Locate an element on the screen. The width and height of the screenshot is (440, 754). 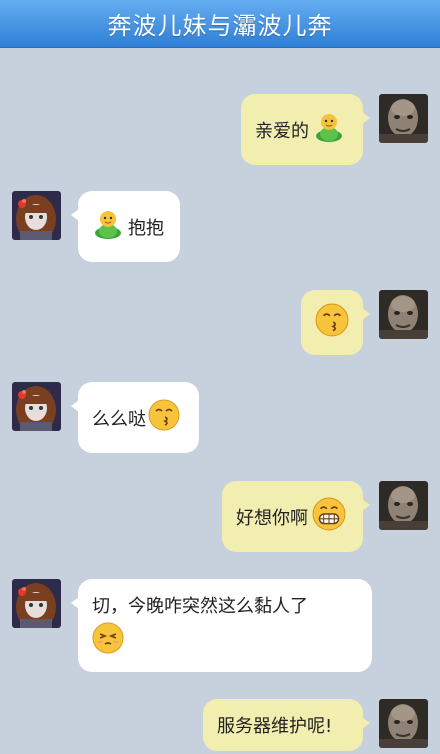
message-bubble: 服务器维护呢! is located at coordinates (286, 725).